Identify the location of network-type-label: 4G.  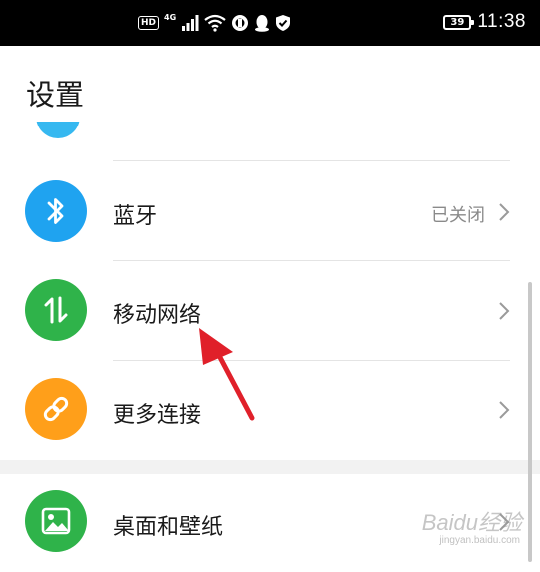
(170, 17).